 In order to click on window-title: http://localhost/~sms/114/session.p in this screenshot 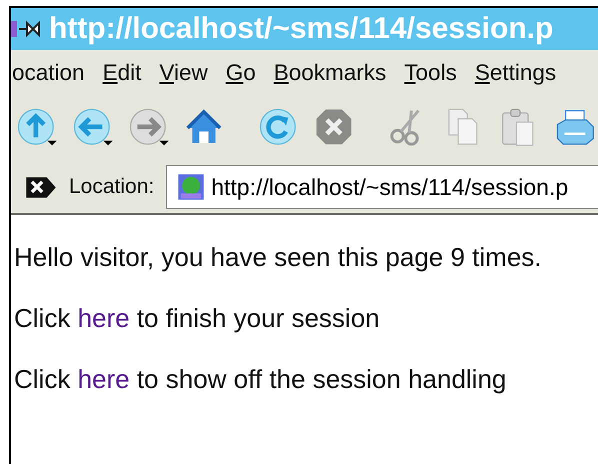, I will do `click(301, 29)`.